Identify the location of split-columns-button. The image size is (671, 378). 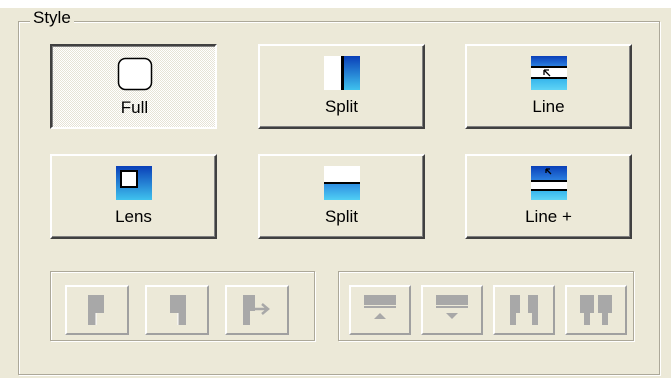
(524, 310).